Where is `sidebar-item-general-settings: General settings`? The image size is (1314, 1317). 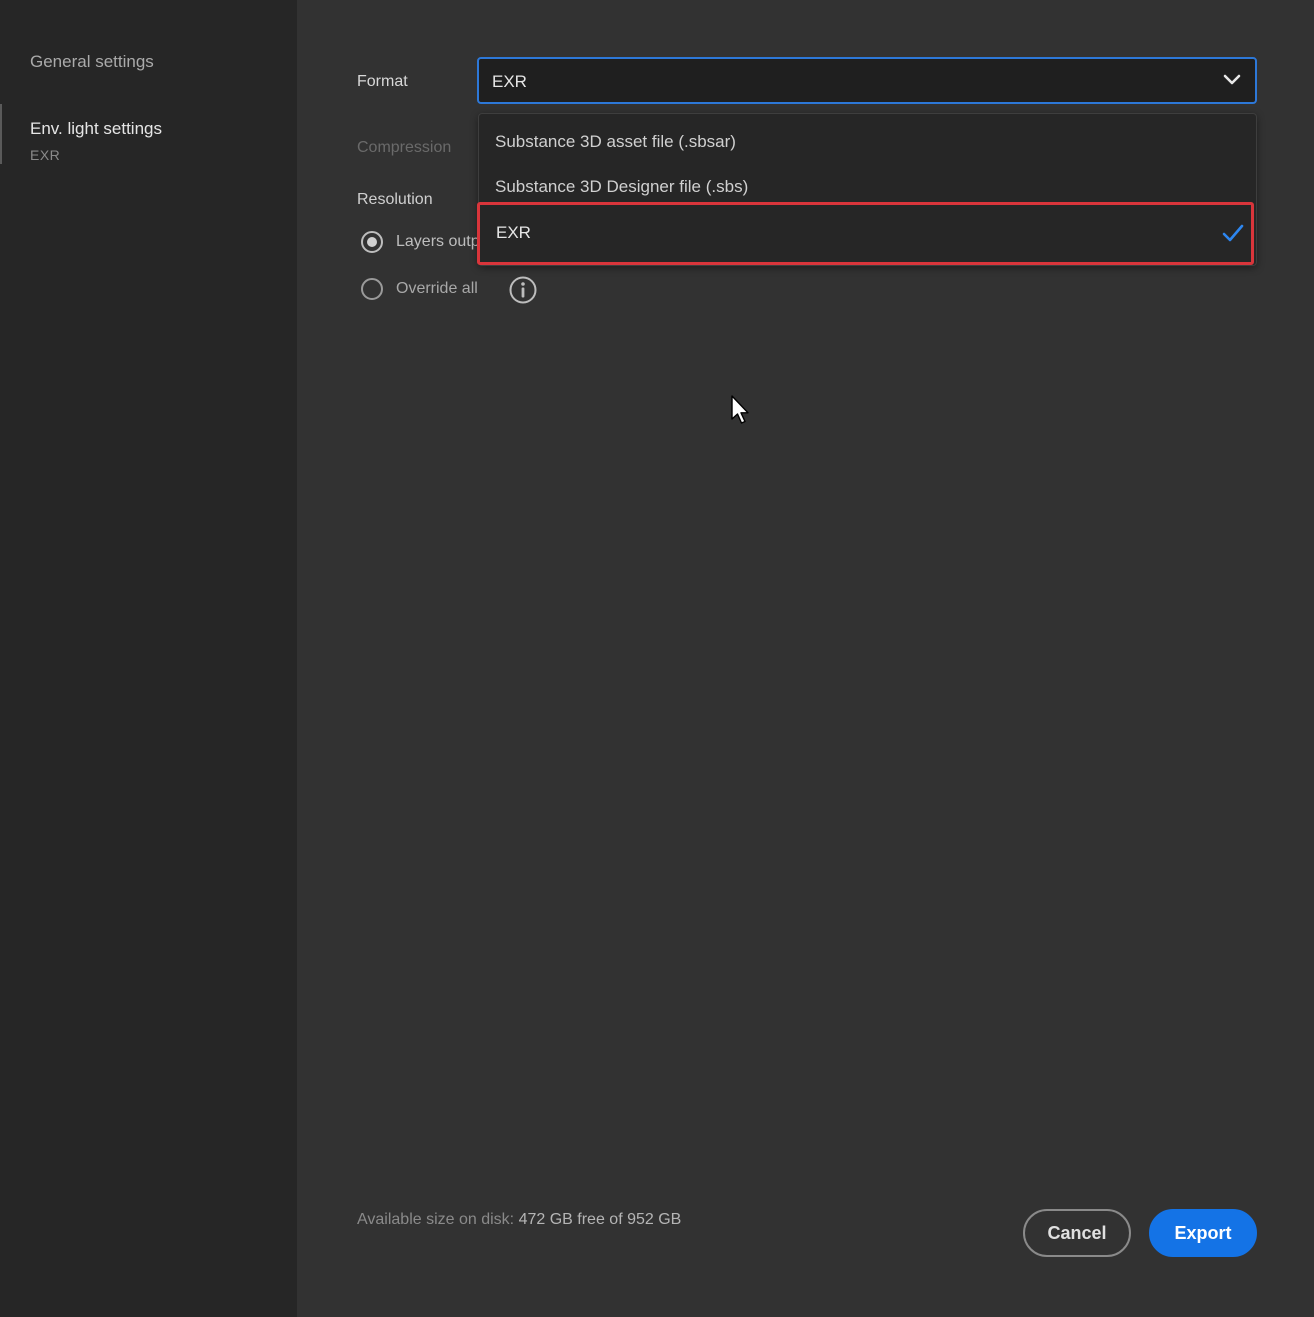 sidebar-item-general-settings: General settings is located at coordinates (148, 64).